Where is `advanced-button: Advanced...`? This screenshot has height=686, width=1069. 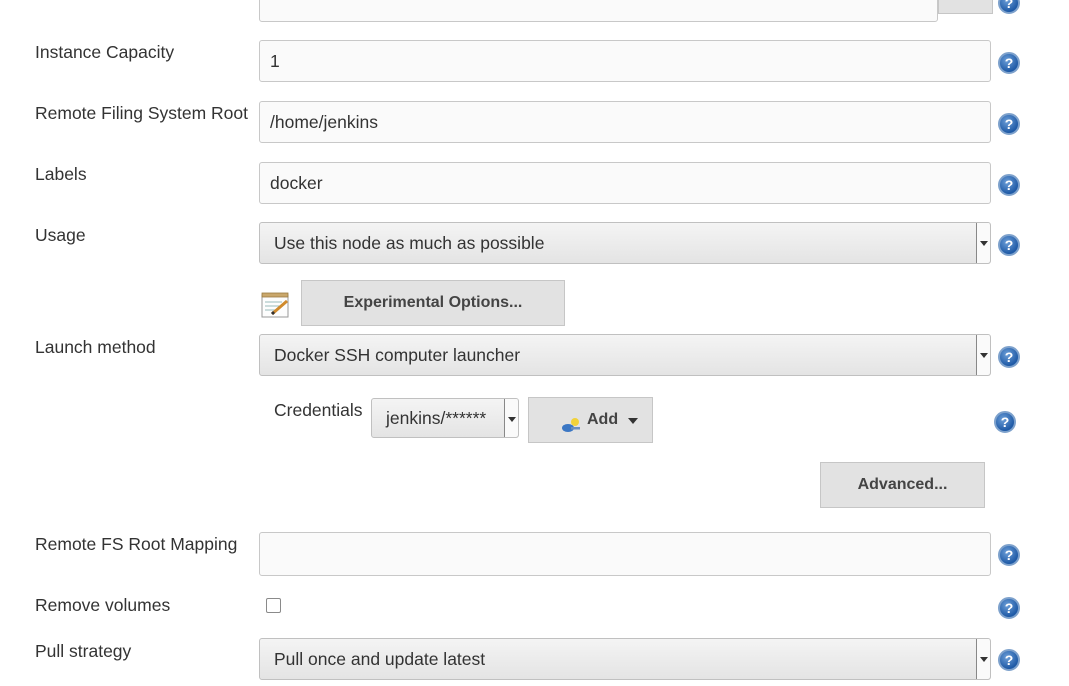 advanced-button: Advanced... is located at coordinates (902, 485).